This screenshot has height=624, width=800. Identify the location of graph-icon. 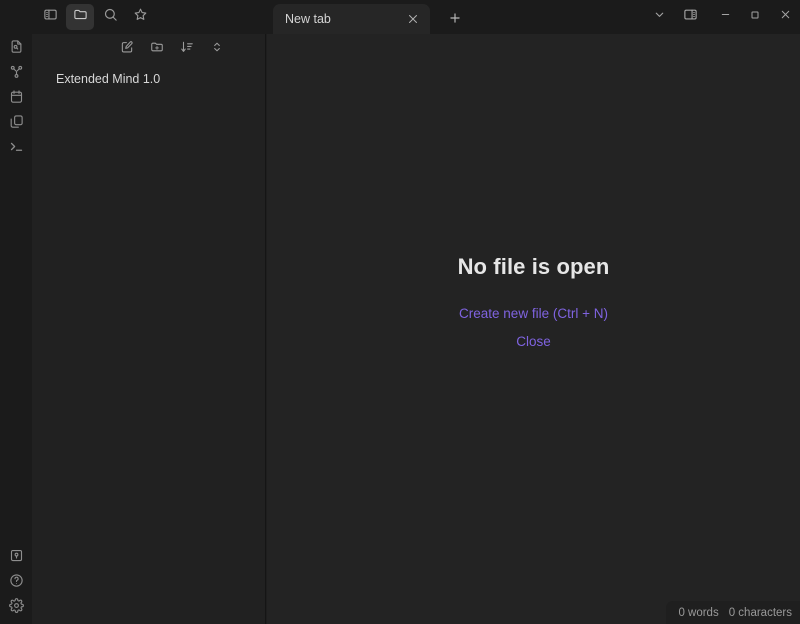
(16, 71).